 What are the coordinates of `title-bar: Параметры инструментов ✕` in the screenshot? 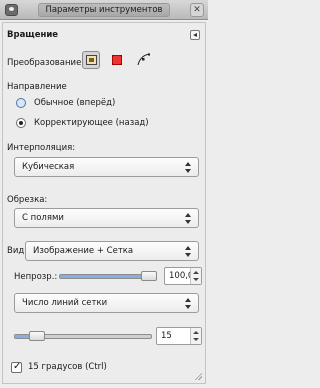 It's located at (104, 10).